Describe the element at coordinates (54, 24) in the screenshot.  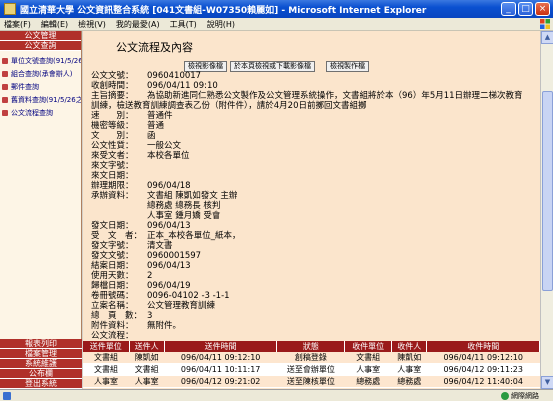
I see `menu-edit: 編輯(E)` at that location.